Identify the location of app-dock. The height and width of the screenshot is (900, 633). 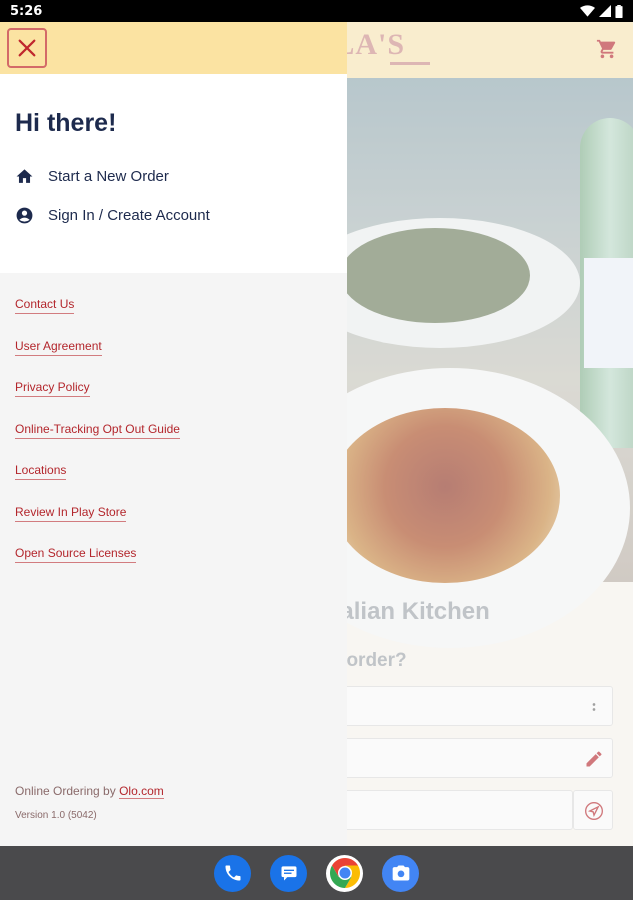
(316, 873).